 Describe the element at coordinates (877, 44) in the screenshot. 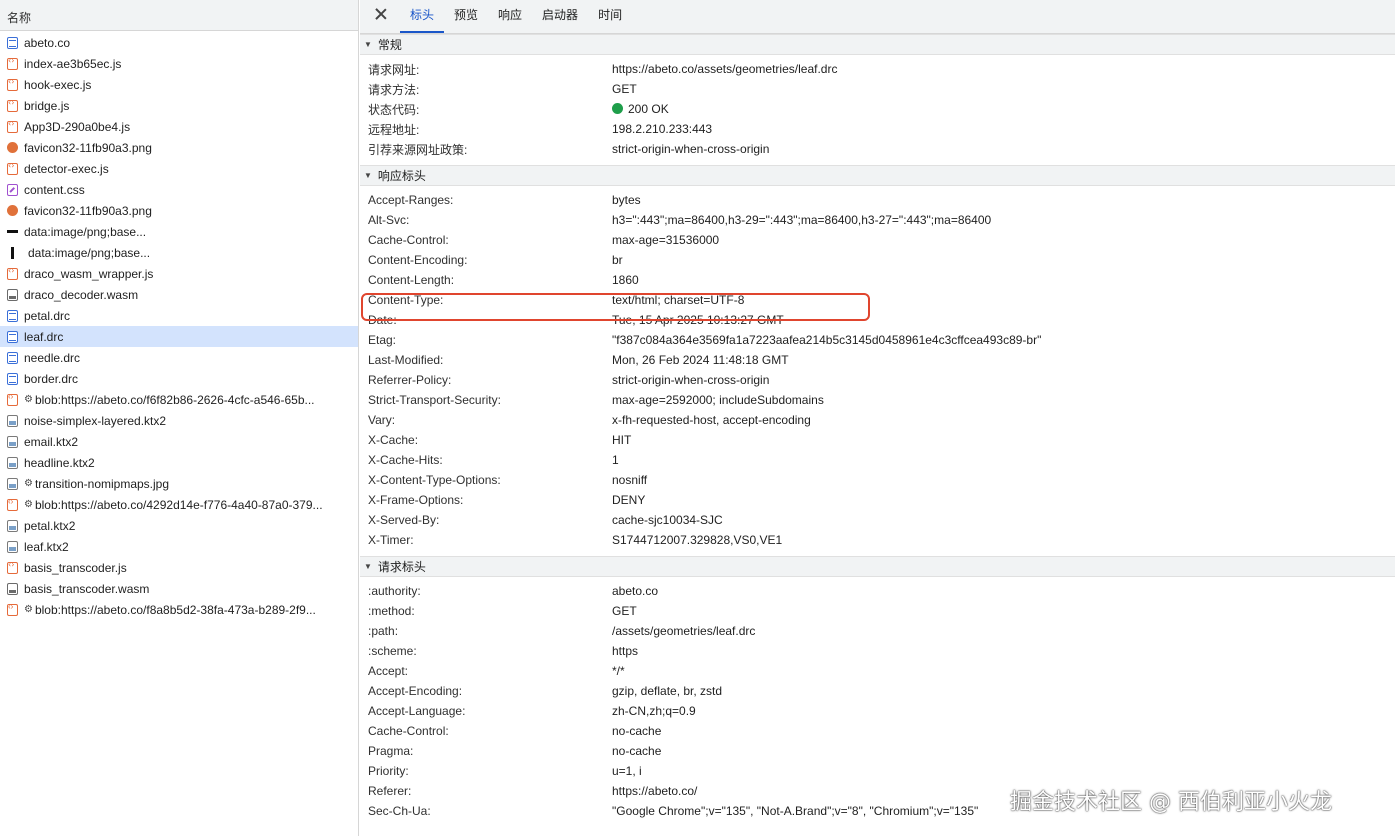

I see `general-section-header: ▼ 常规` at that location.